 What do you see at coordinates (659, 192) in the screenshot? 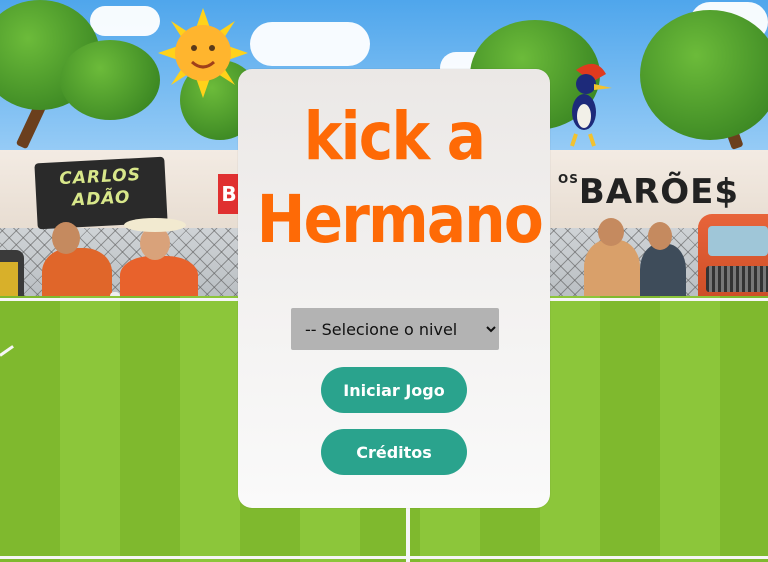
I see `sign-baroes-text: BARÕE$` at bounding box center [659, 192].